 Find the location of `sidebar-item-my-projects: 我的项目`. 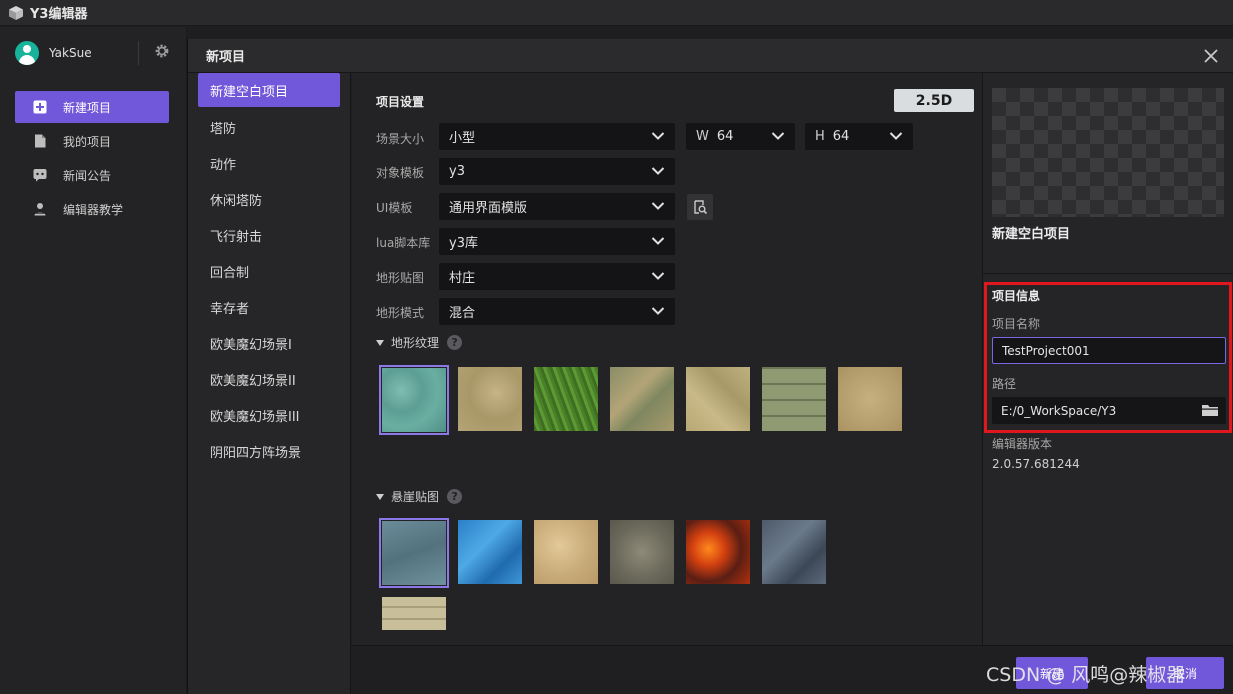

sidebar-item-my-projects: 我的项目 is located at coordinates (92, 141).